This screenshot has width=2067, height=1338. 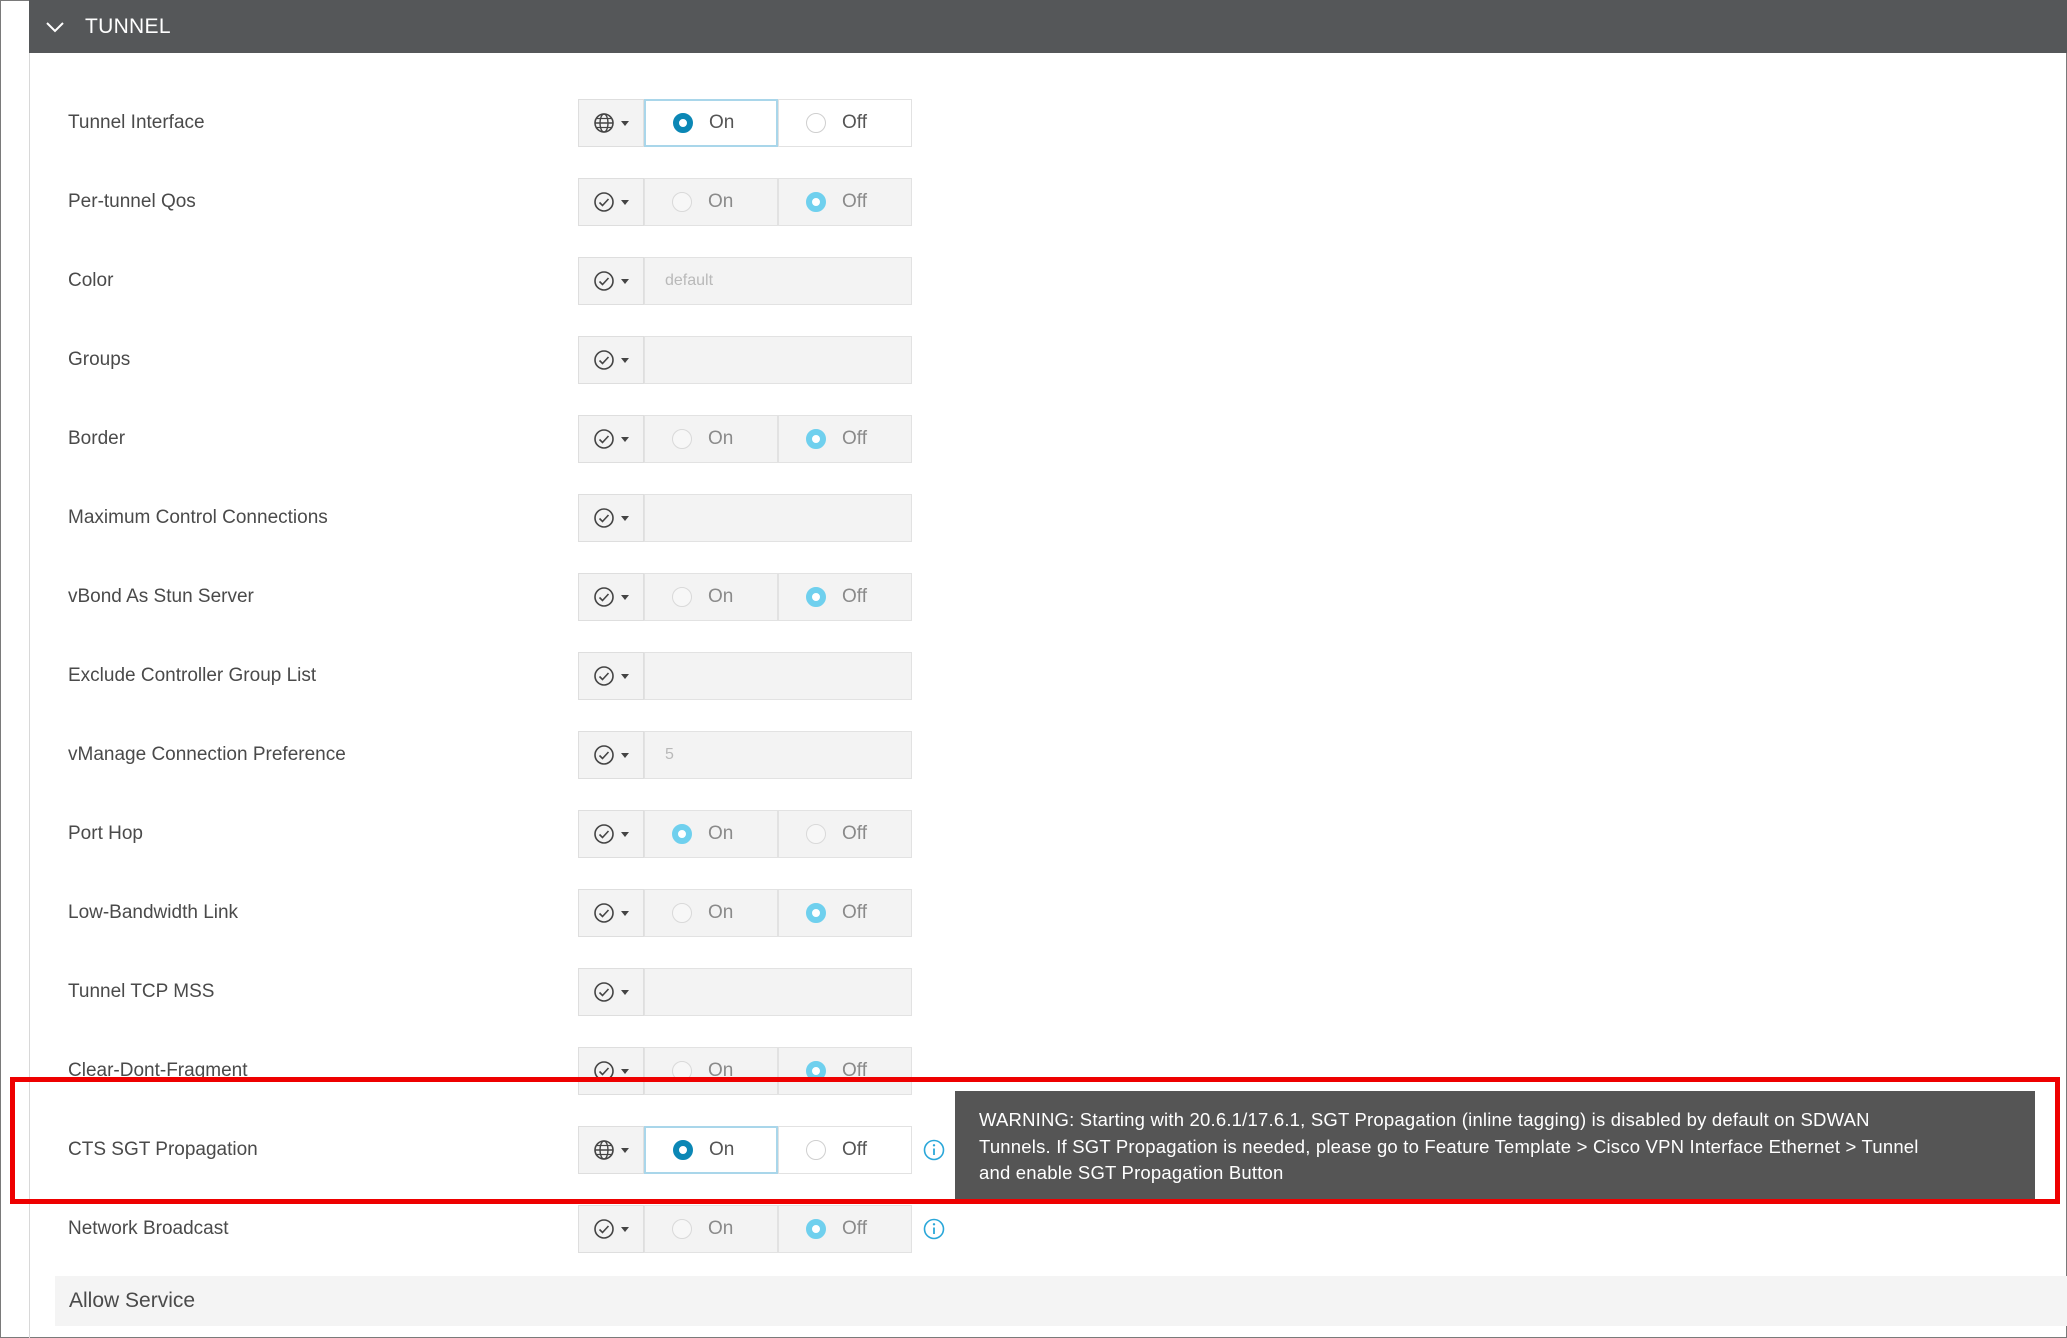 I want to click on allow-service-section: Allow Service, so click(x=1061, y=1301).